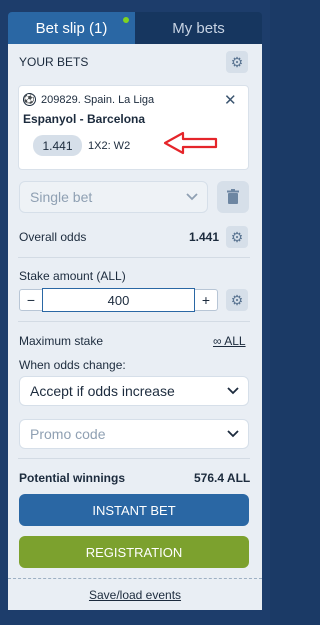  I want to click on trash-icon, so click(233, 196).